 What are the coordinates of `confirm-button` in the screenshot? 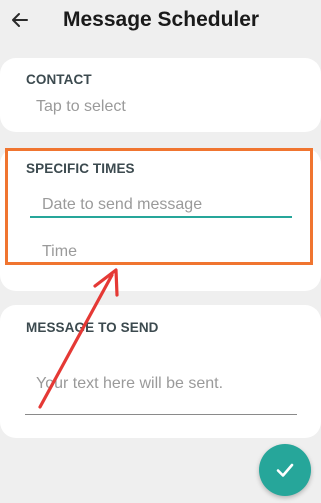 It's located at (285, 470).